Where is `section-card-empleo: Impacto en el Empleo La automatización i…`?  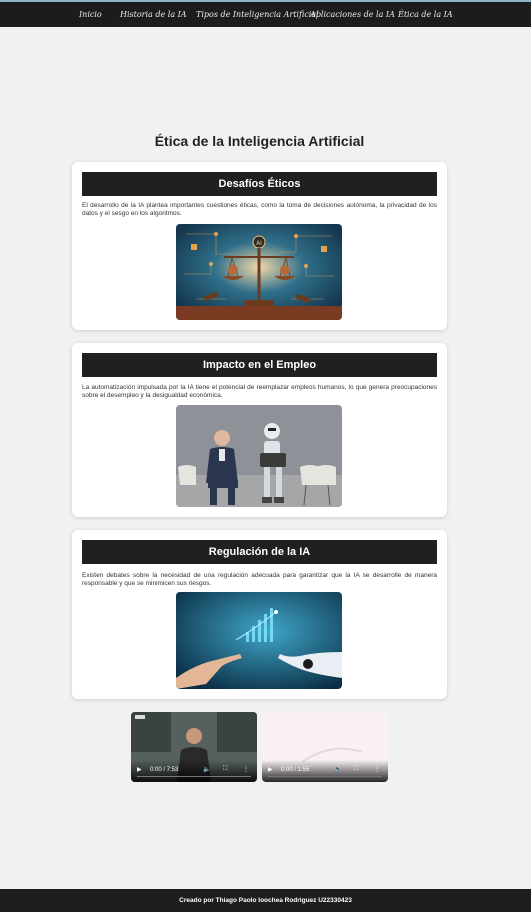 section-card-empleo: Impacto en el Empleo La automatización i… is located at coordinates (259, 430).